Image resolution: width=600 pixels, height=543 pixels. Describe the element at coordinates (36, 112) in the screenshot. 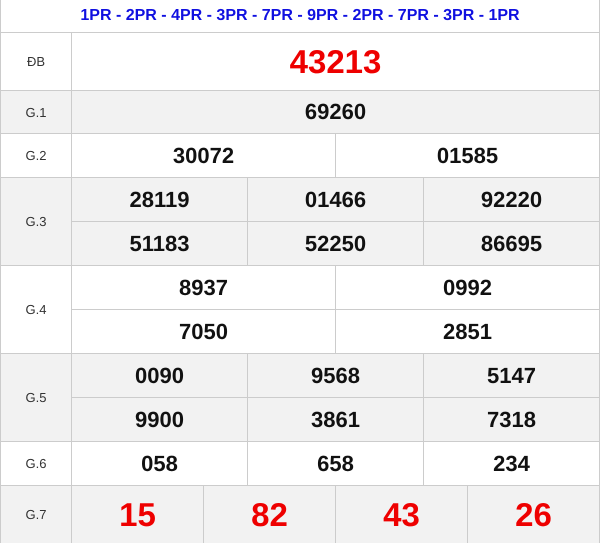

I see `prize-label: G.1` at that location.